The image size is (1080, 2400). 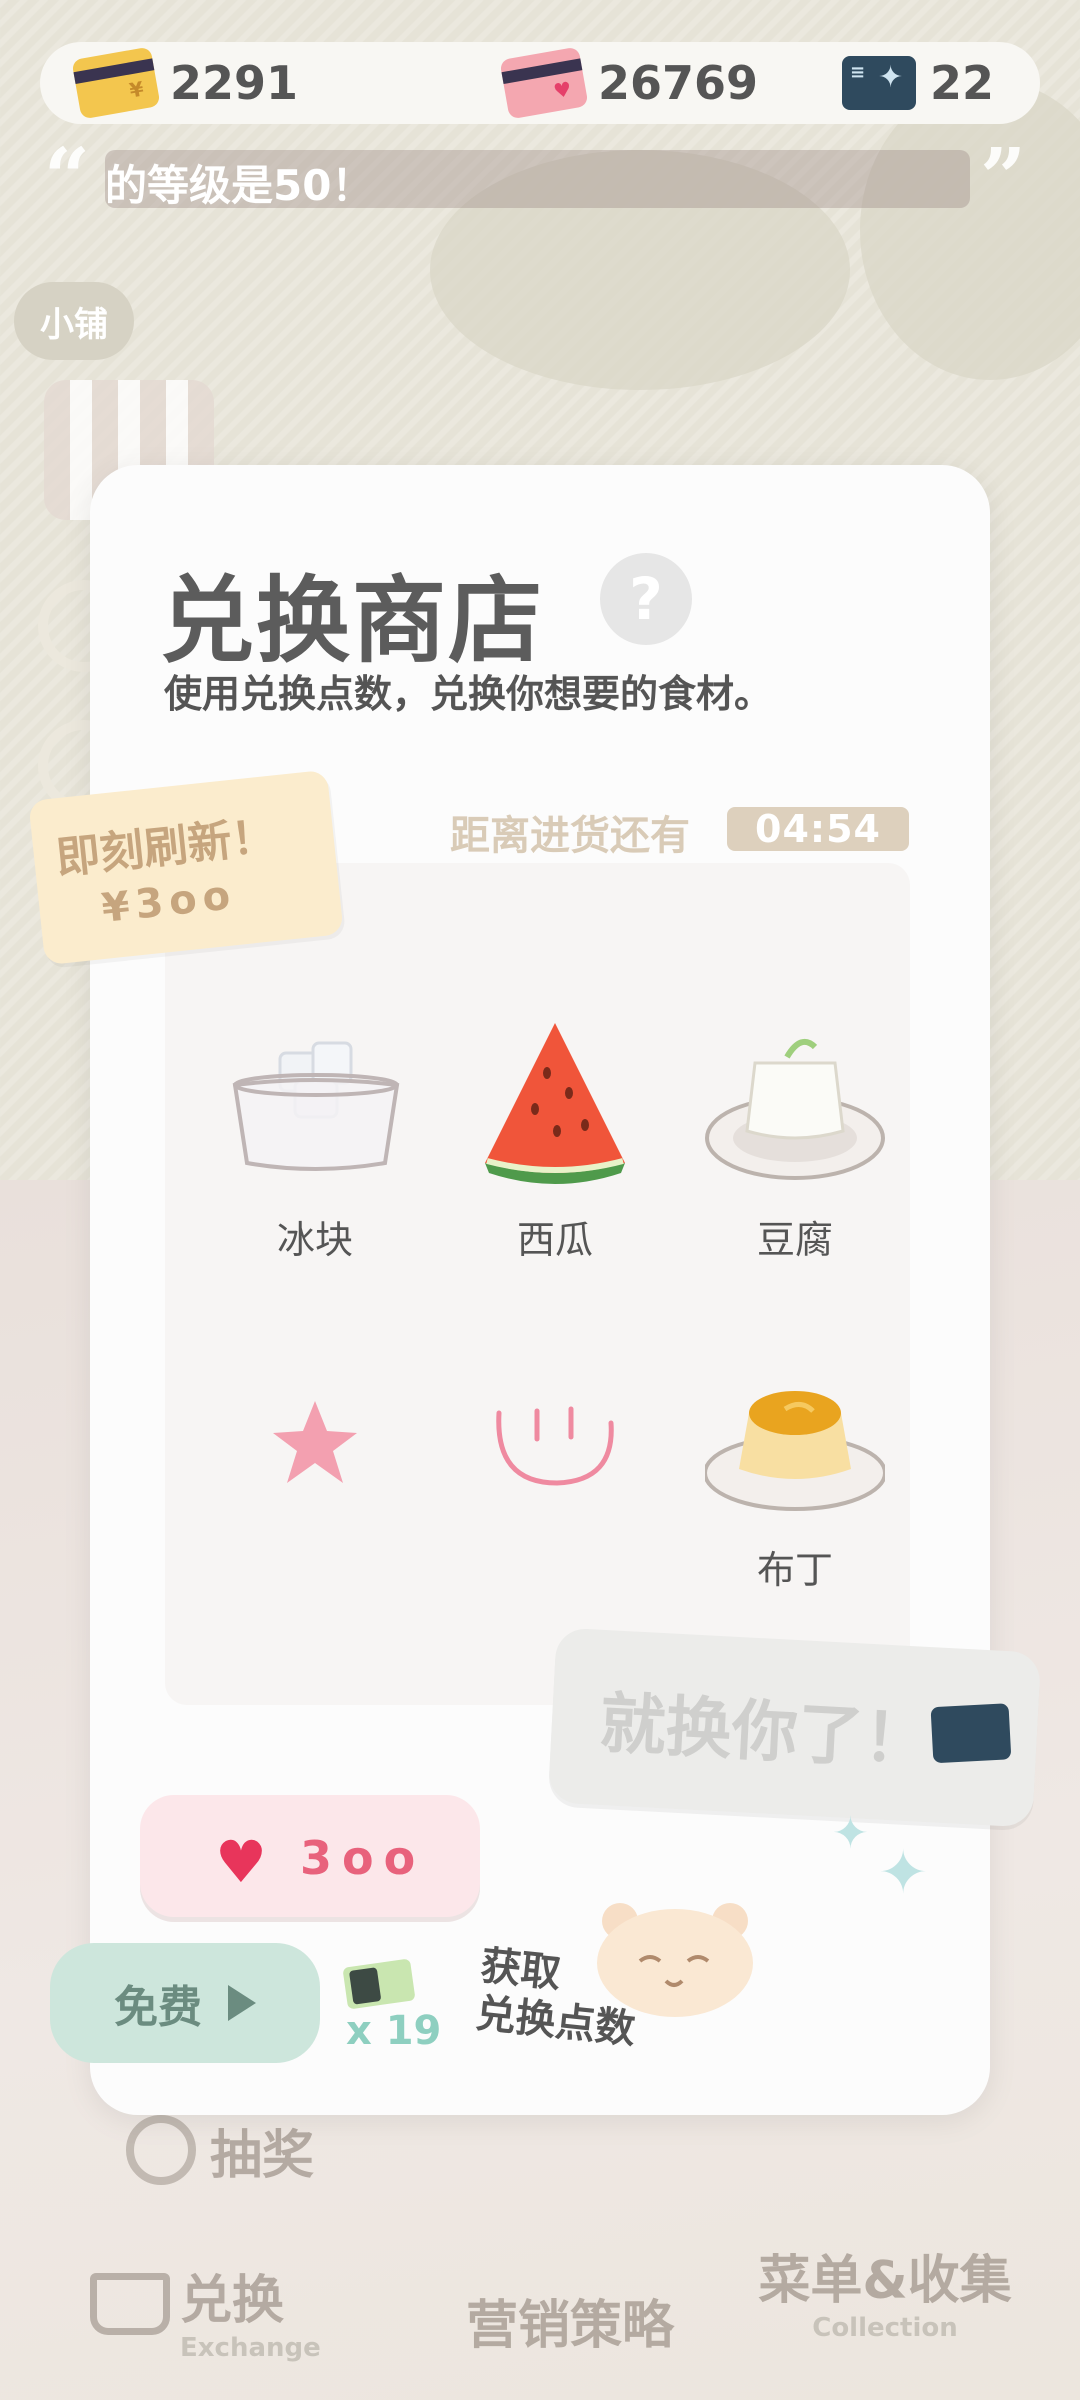 What do you see at coordinates (795, 1451) in the screenshot?
I see `pudding-icon` at bounding box center [795, 1451].